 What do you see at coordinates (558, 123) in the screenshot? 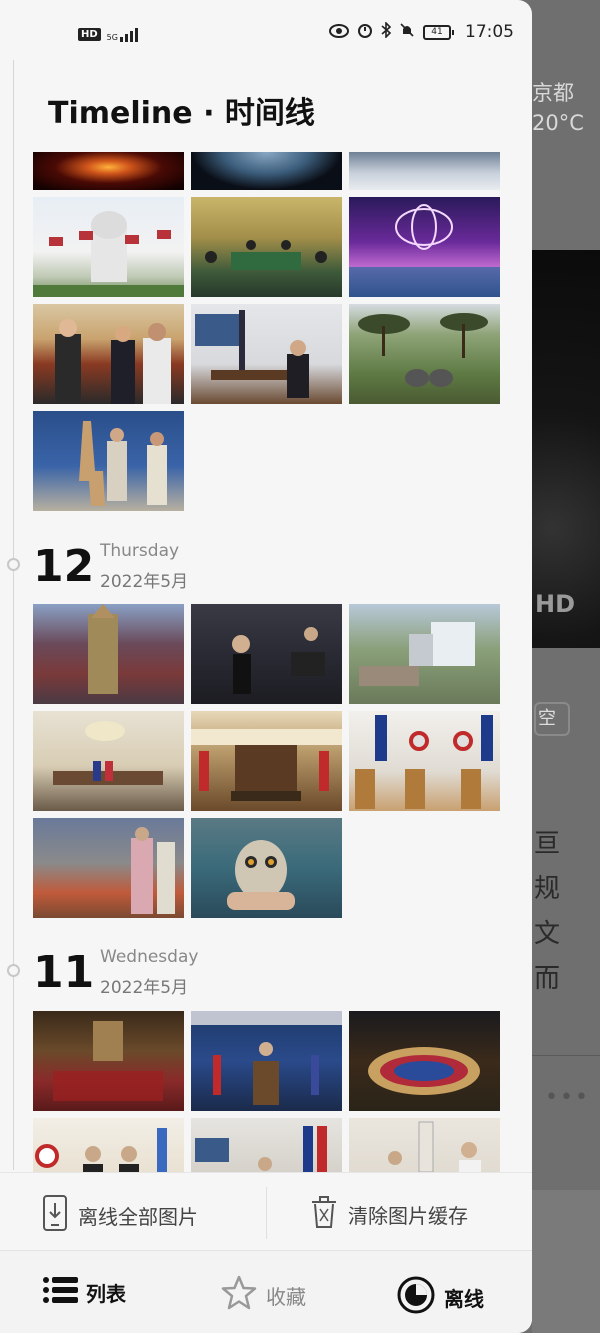
I see `weather-temp: 20°C` at bounding box center [558, 123].